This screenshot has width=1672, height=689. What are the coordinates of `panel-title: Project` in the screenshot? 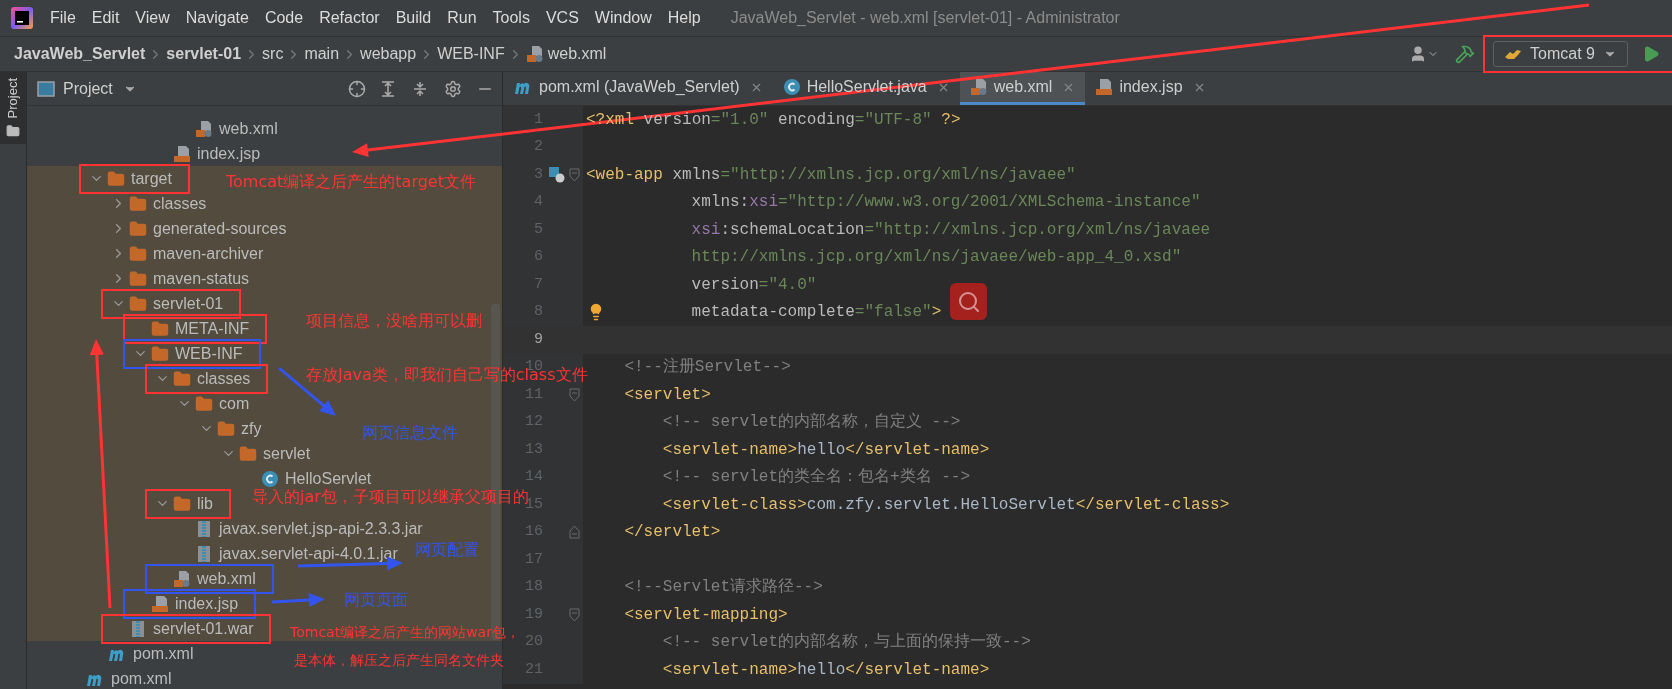 It's located at (88, 88).